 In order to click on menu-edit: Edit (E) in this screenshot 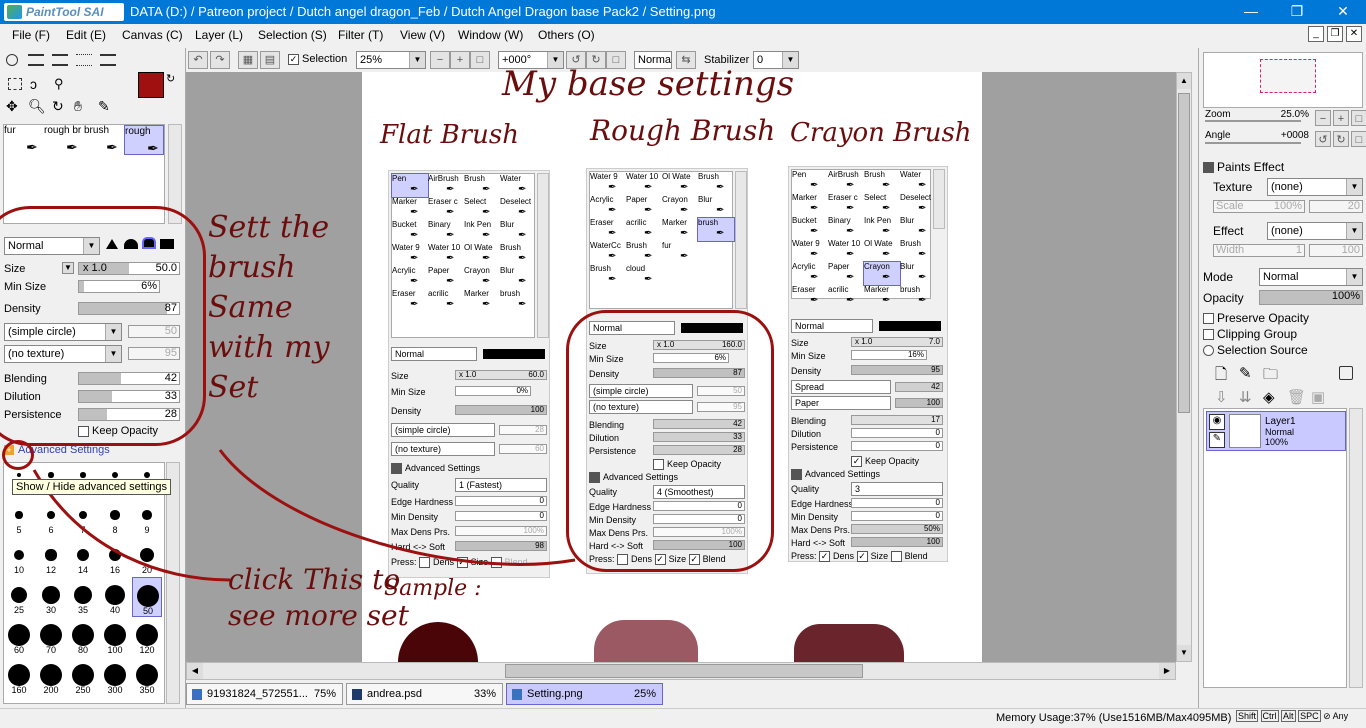, I will do `click(86, 35)`.